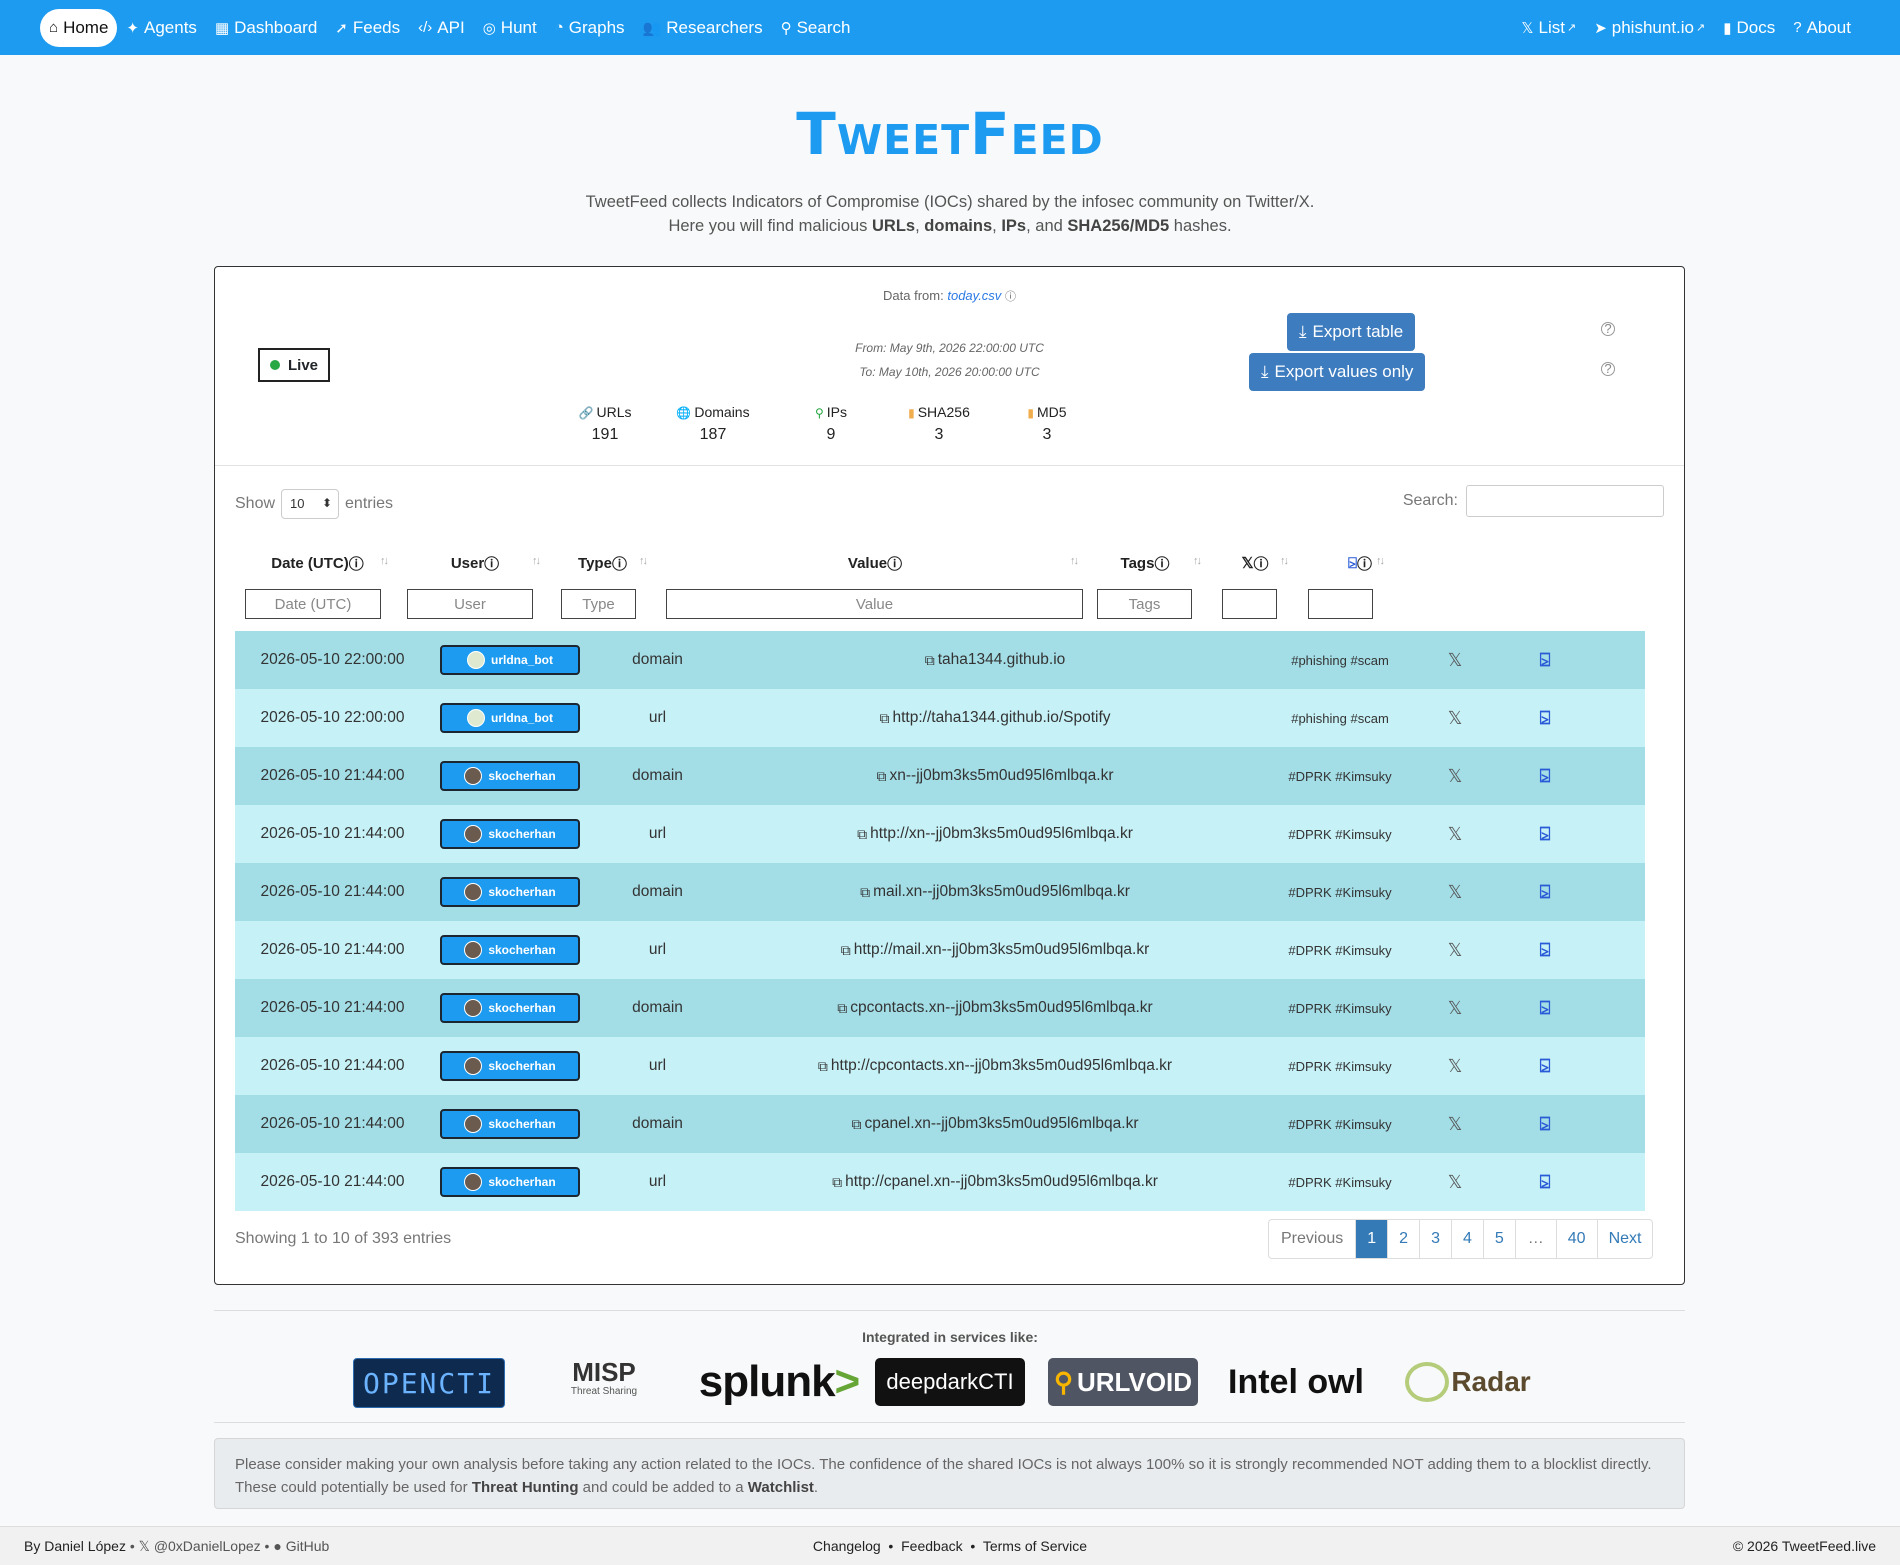 The image size is (1900, 1565). What do you see at coordinates (1625, 1239) in the screenshot?
I see `next-page-button: Next` at bounding box center [1625, 1239].